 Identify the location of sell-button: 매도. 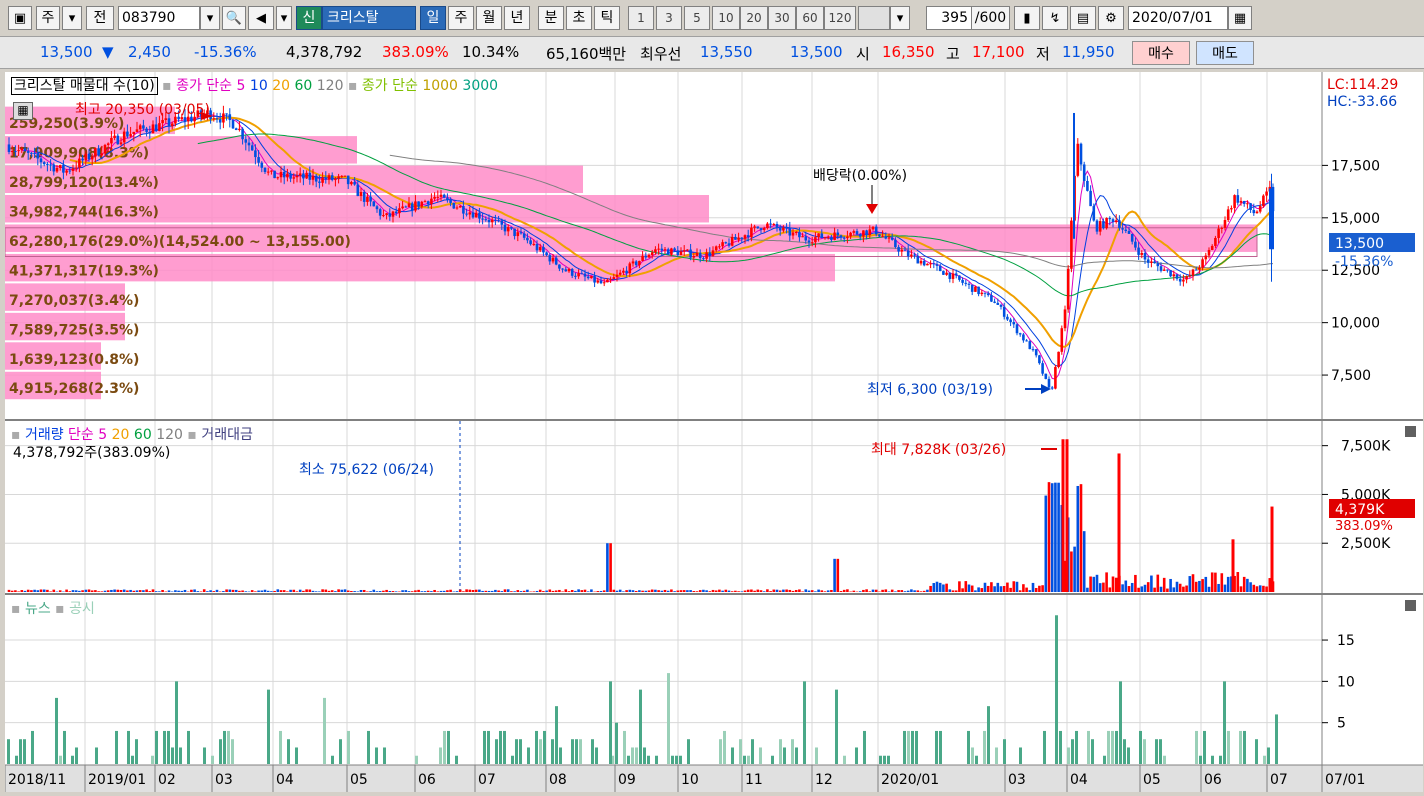
(1225, 53).